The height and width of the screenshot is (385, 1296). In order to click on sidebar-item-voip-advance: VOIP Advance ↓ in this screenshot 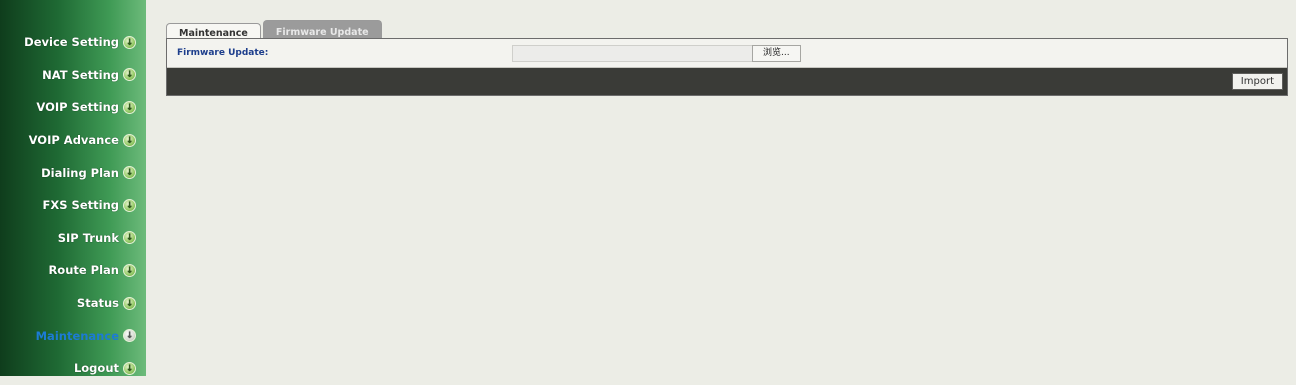, I will do `click(73, 140)`.